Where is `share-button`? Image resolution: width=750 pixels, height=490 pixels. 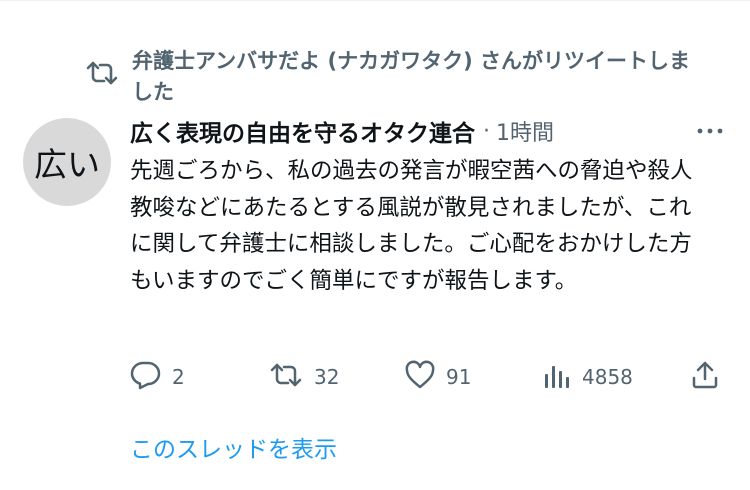 share-button is located at coordinates (705, 377).